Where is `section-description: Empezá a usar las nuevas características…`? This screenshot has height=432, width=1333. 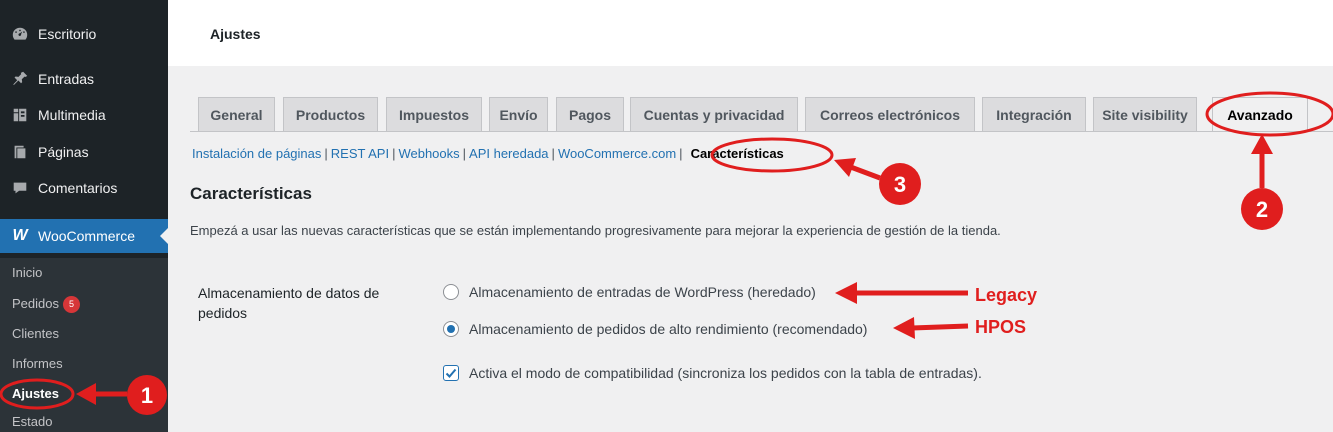
section-description: Empezá a usar las nuevas características… is located at coordinates (595, 230).